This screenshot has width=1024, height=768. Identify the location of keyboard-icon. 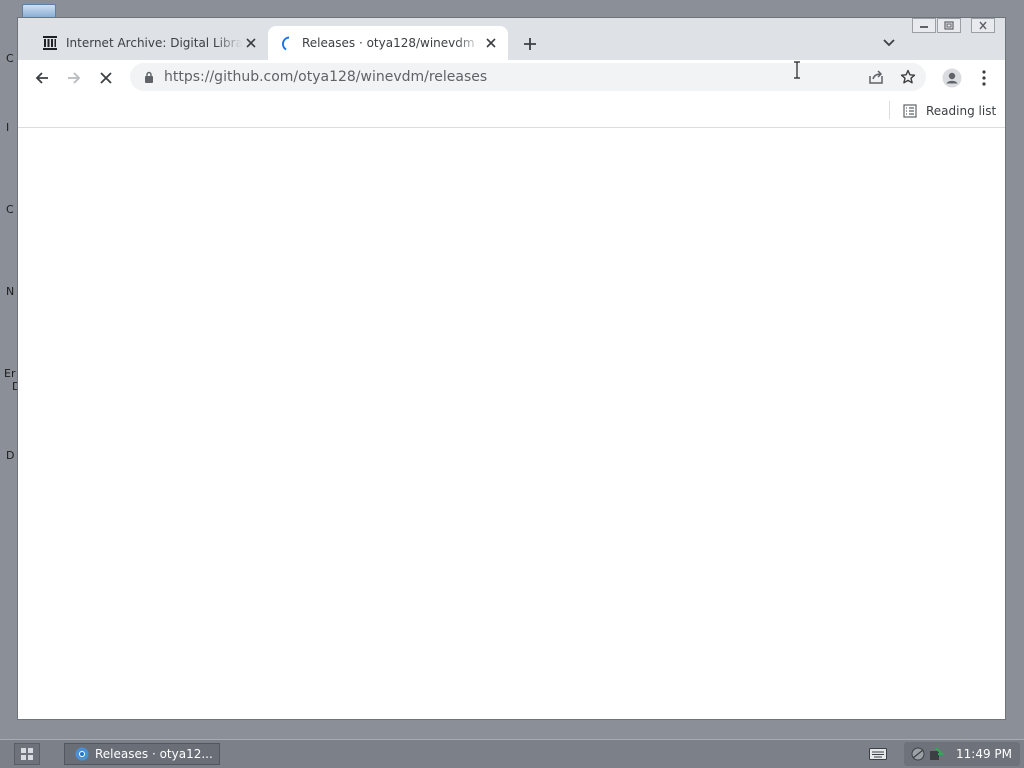
(878, 754).